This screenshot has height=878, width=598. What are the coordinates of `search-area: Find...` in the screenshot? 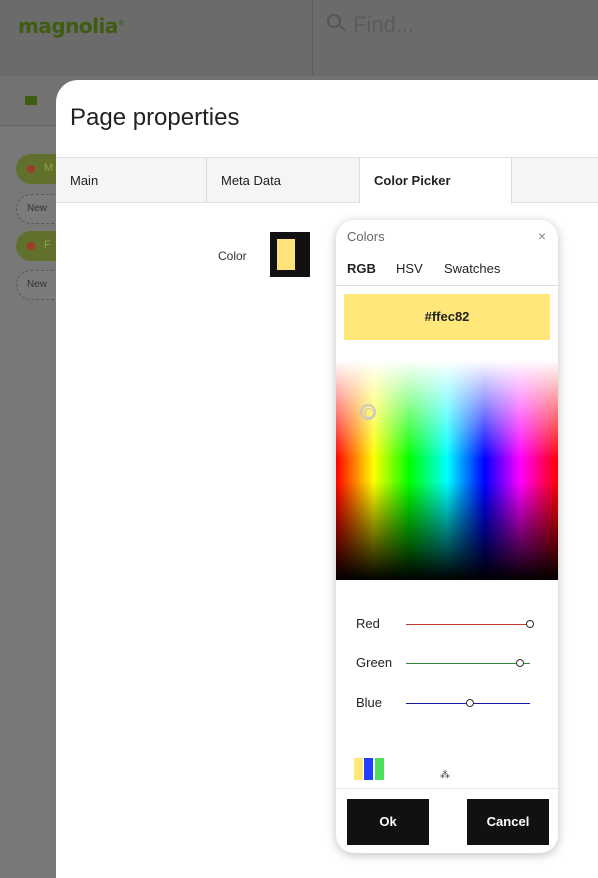 It's located at (455, 38).